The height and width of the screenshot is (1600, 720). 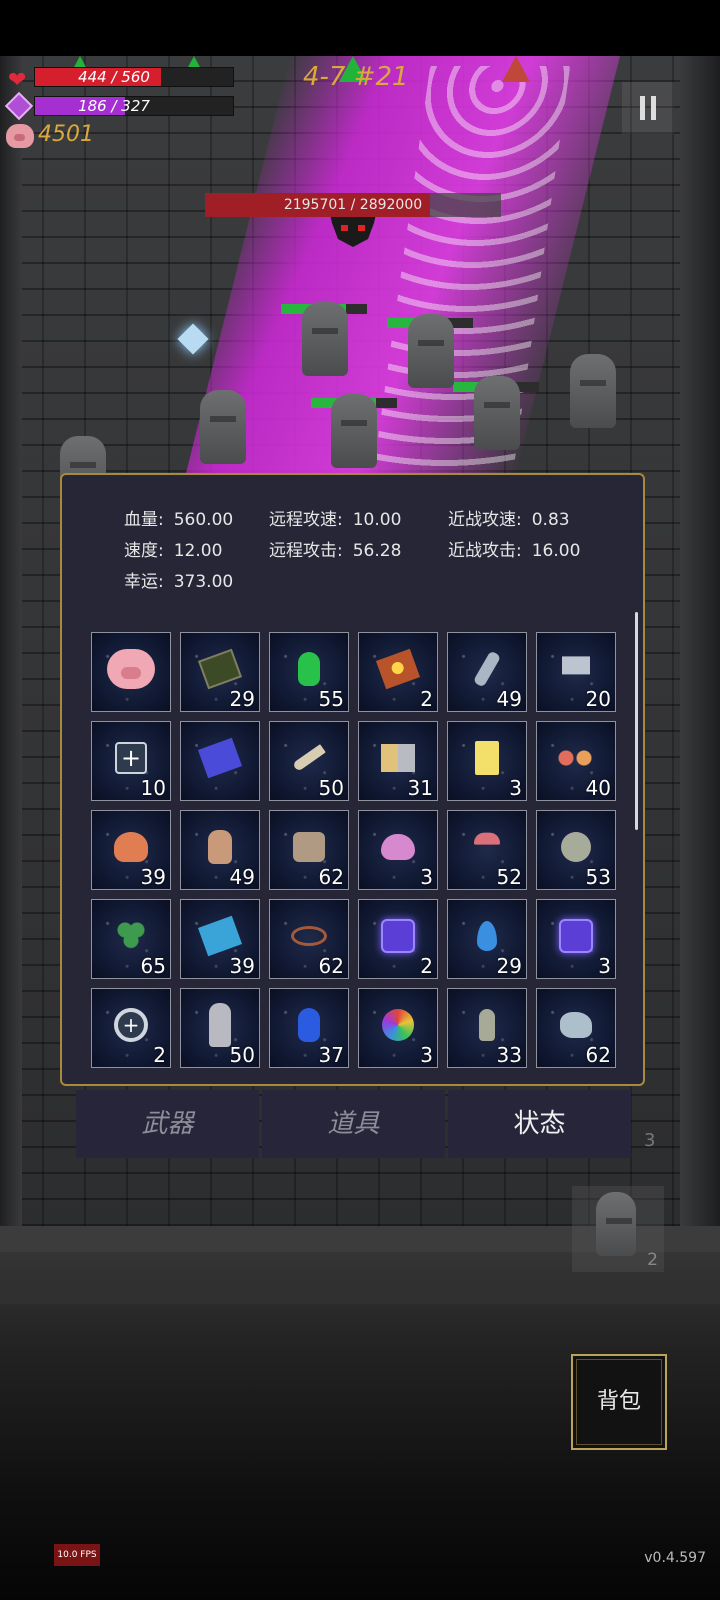 I want to click on fps-counter: 10.0 FPS, so click(x=77, y=1555).